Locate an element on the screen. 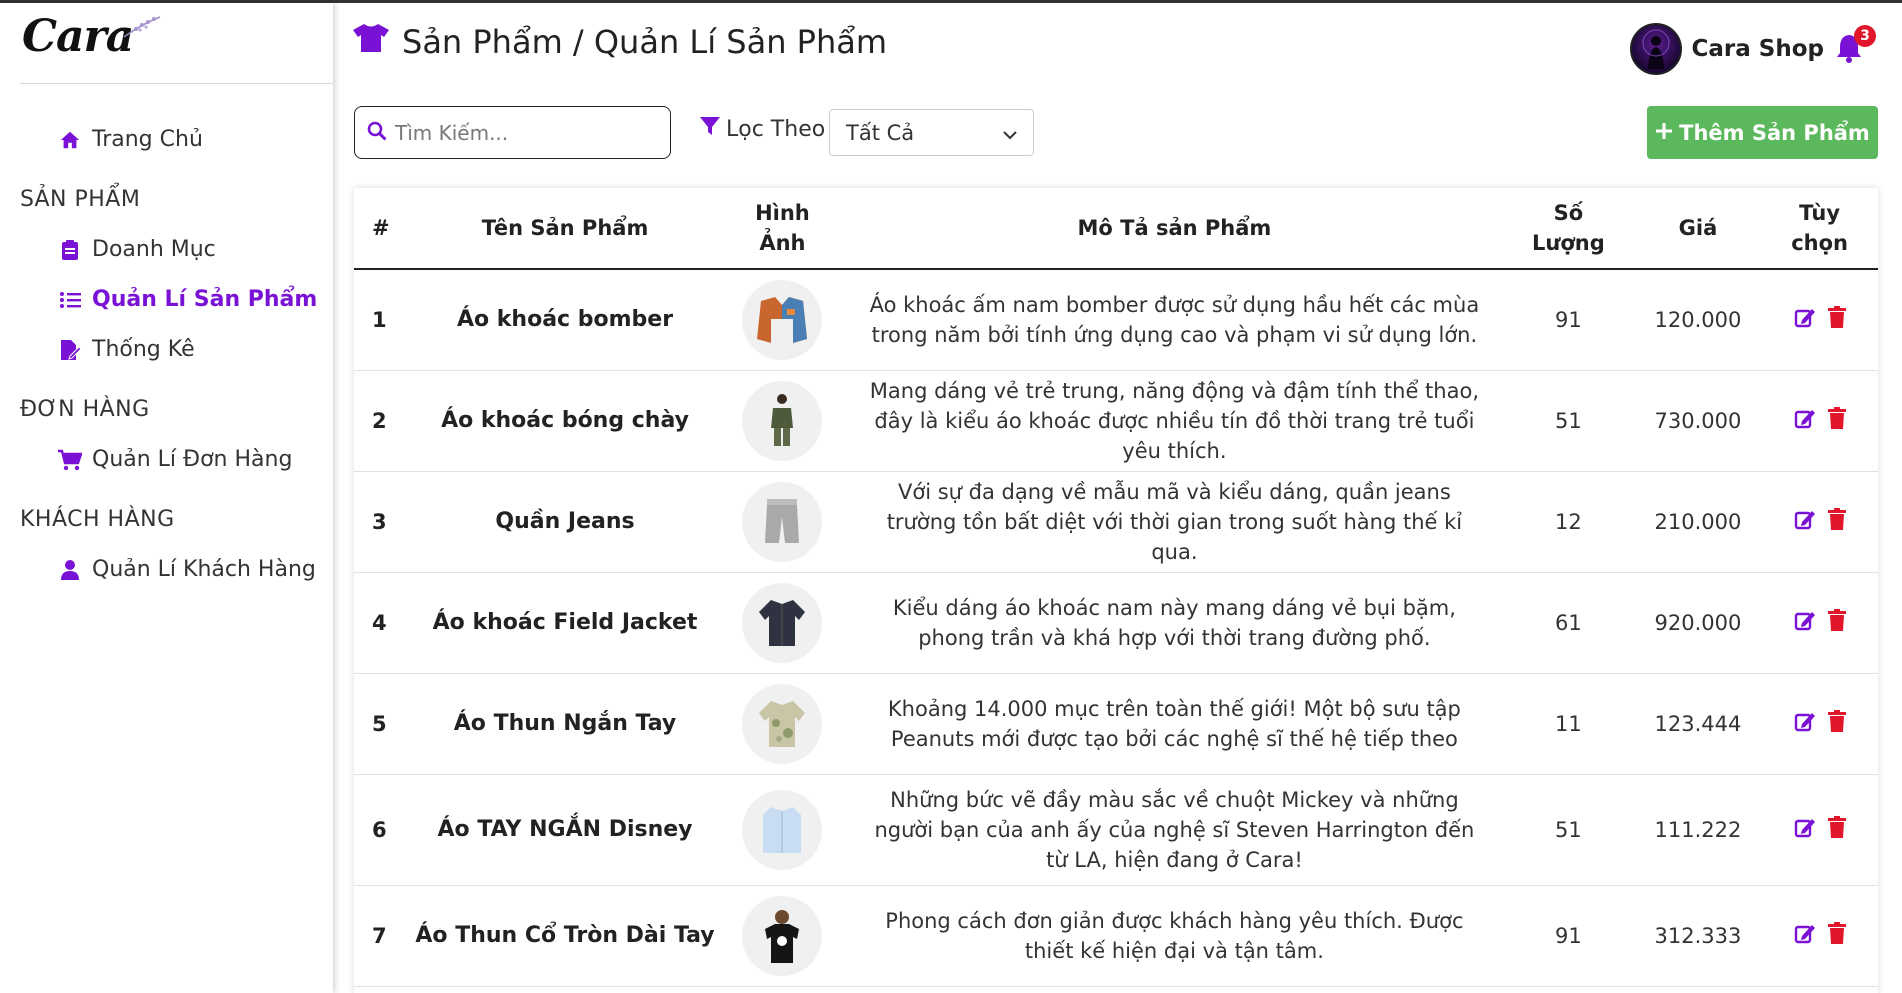  product-name: Áo khoác bóng chày is located at coordinates (565, 421).